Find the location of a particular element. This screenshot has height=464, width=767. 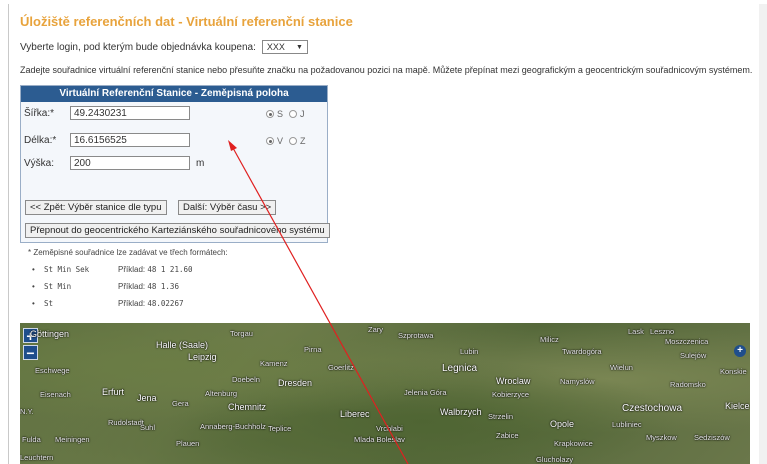

arrow-head is located at coordinates (232, 145).